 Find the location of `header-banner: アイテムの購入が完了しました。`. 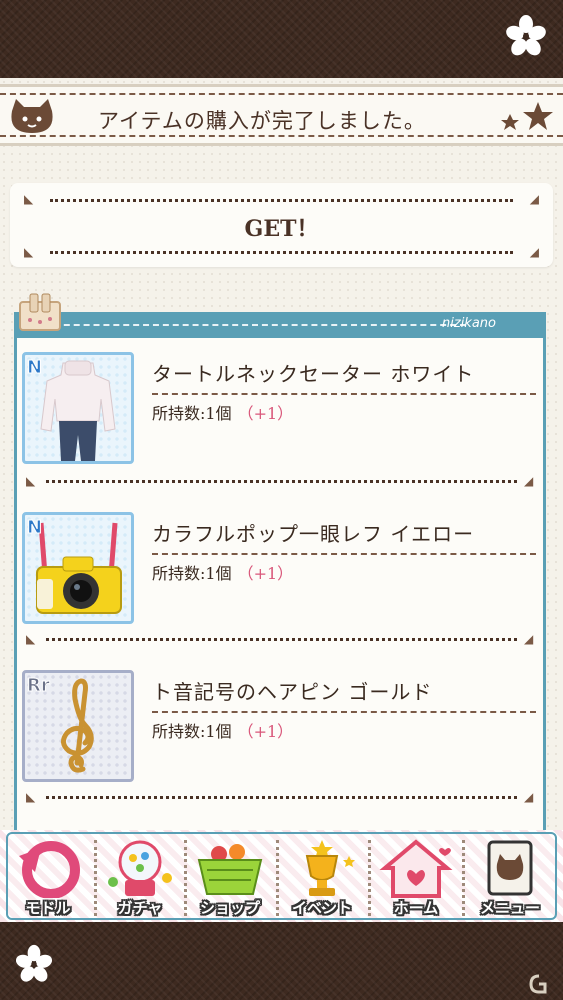

header-banner: アイテムの購入が完了しました。 is located at coordinates (281, 115).